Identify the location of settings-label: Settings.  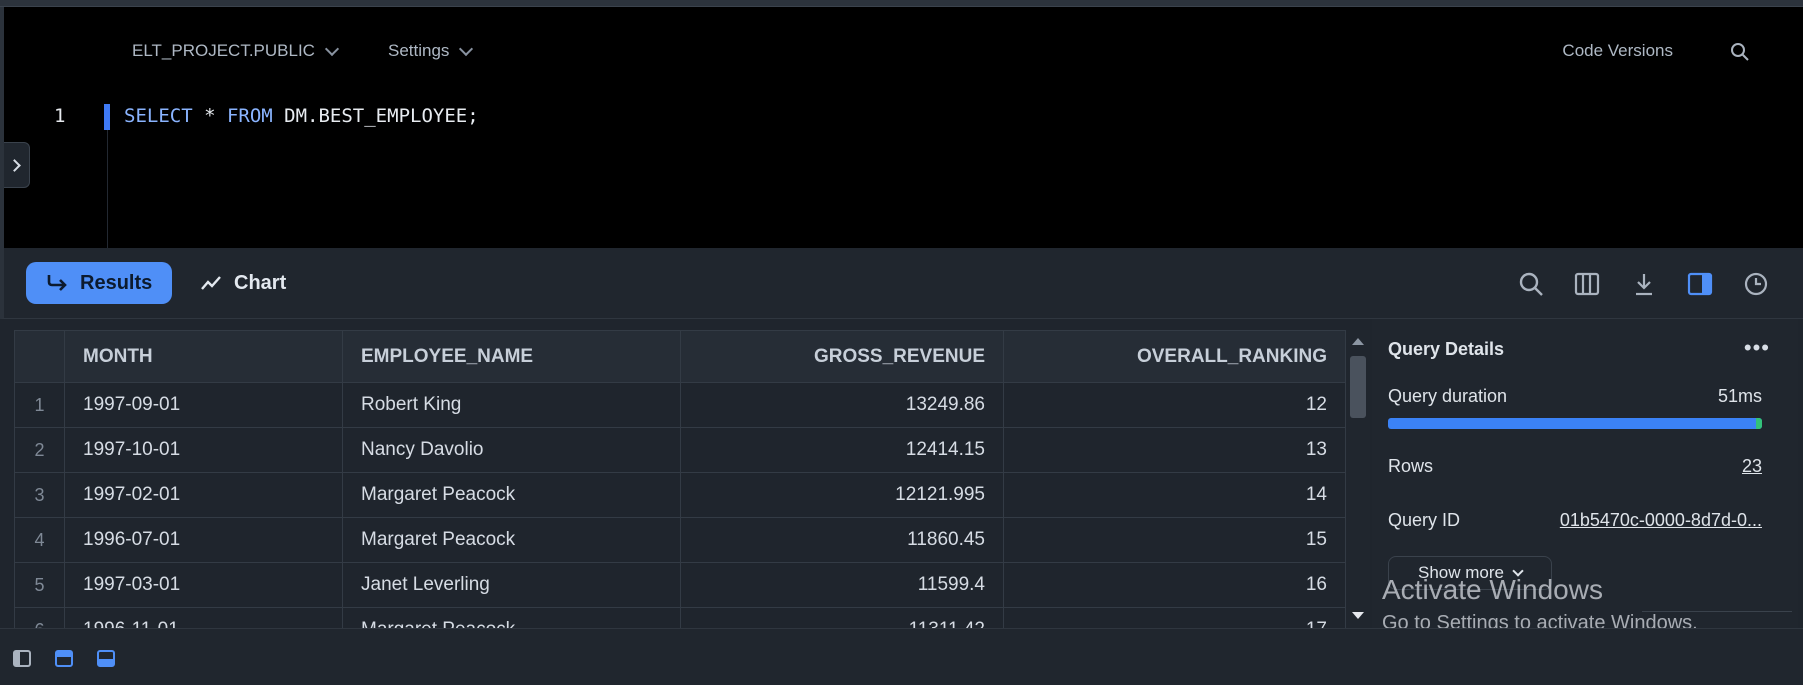
(419, 50).